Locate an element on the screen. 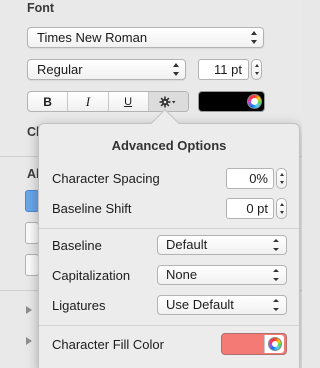 This screenshot has height=368, width=320. popover-title: Advanced Options is located at coordinates (169, 145).